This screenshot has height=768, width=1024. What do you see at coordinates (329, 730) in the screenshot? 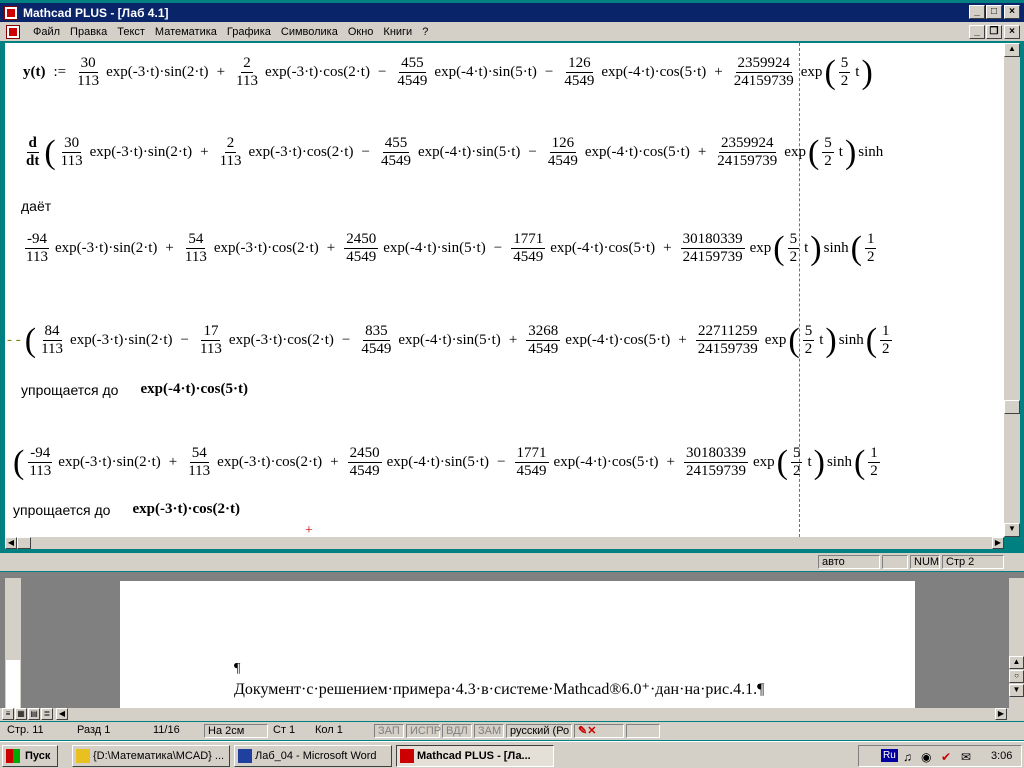
I see `status-column: Кол 1` at bounding box center [329, 730].